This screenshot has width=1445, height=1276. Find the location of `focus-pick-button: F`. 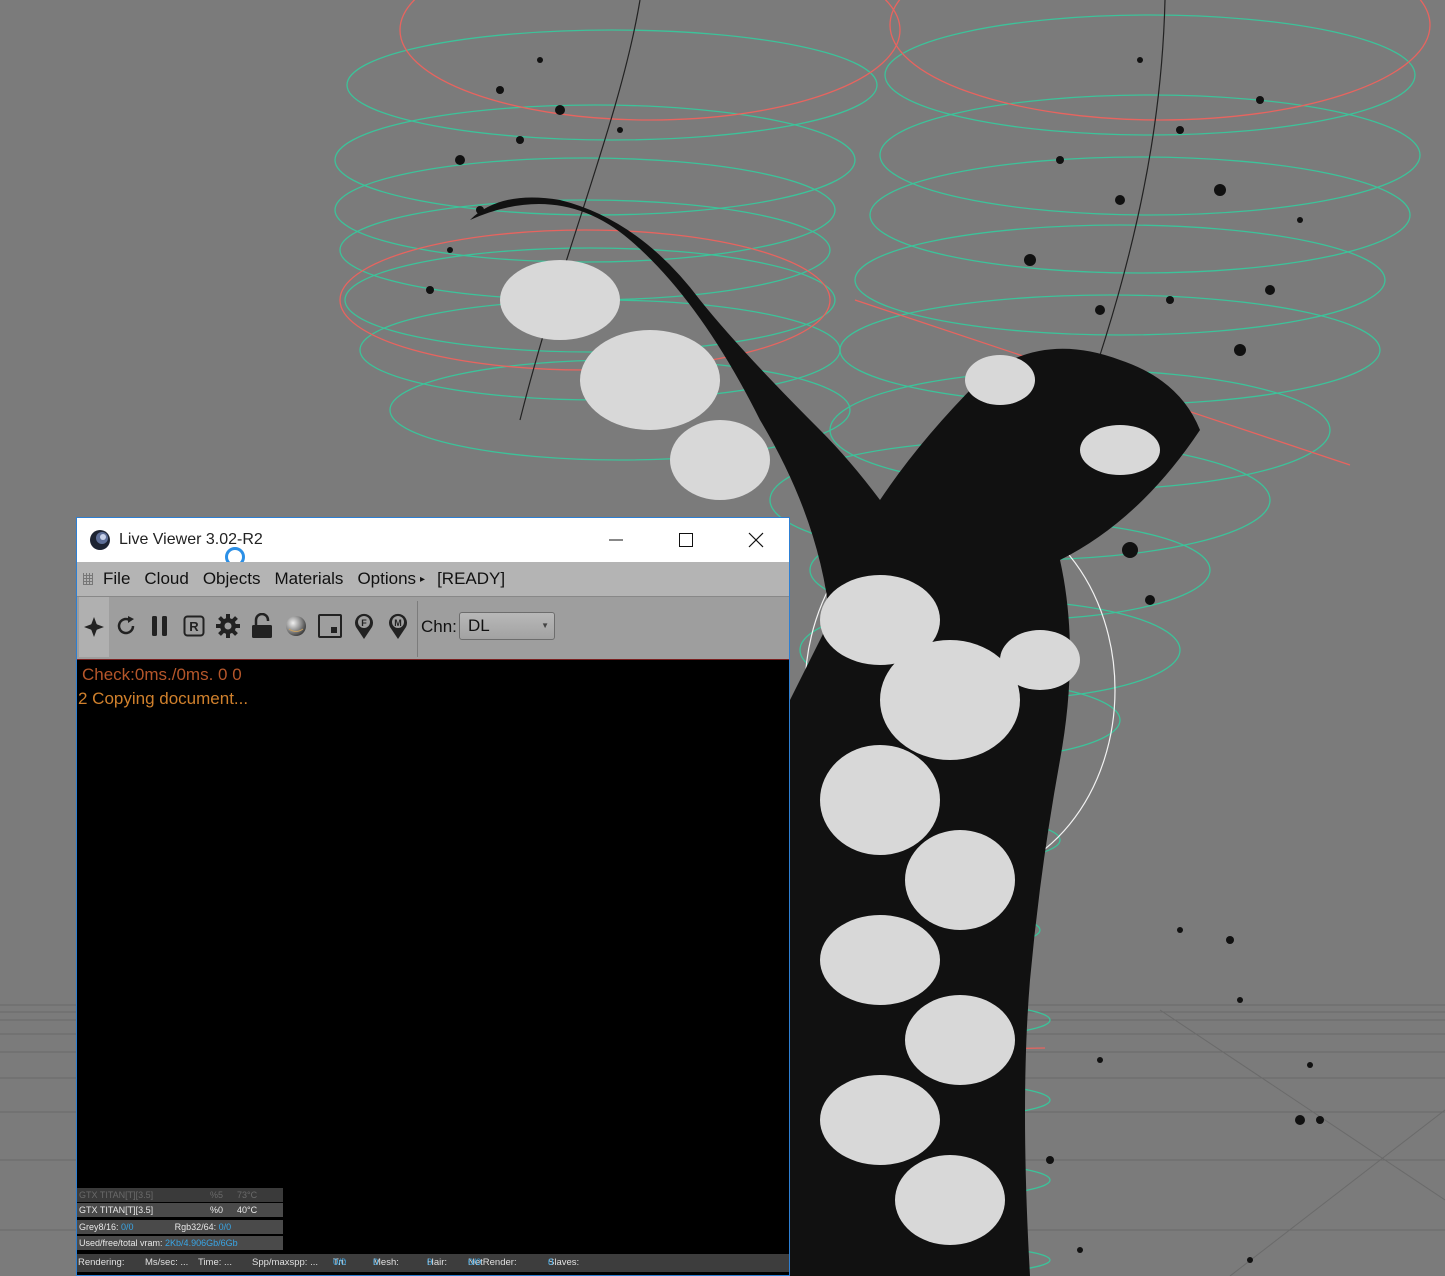

focus-pick-button: F is located at coordinates (364, 626).